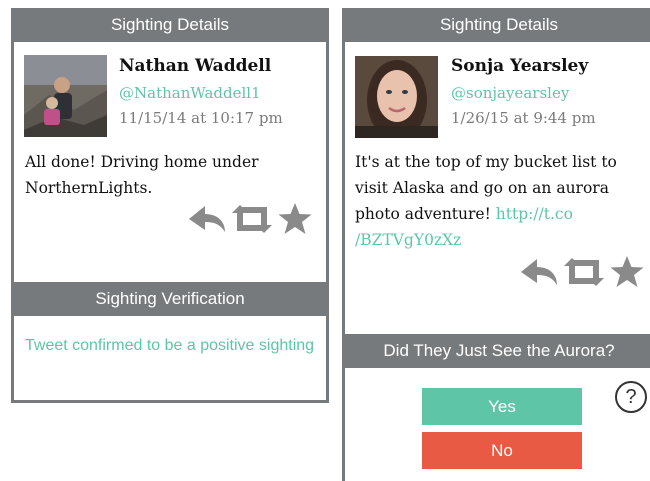 Image resolution: width=650 pixels, height=481 pixels. Describe the element at coordinates (510, 93) in the screenshot. I see `user-handle: @sonjayearsley` at that location.